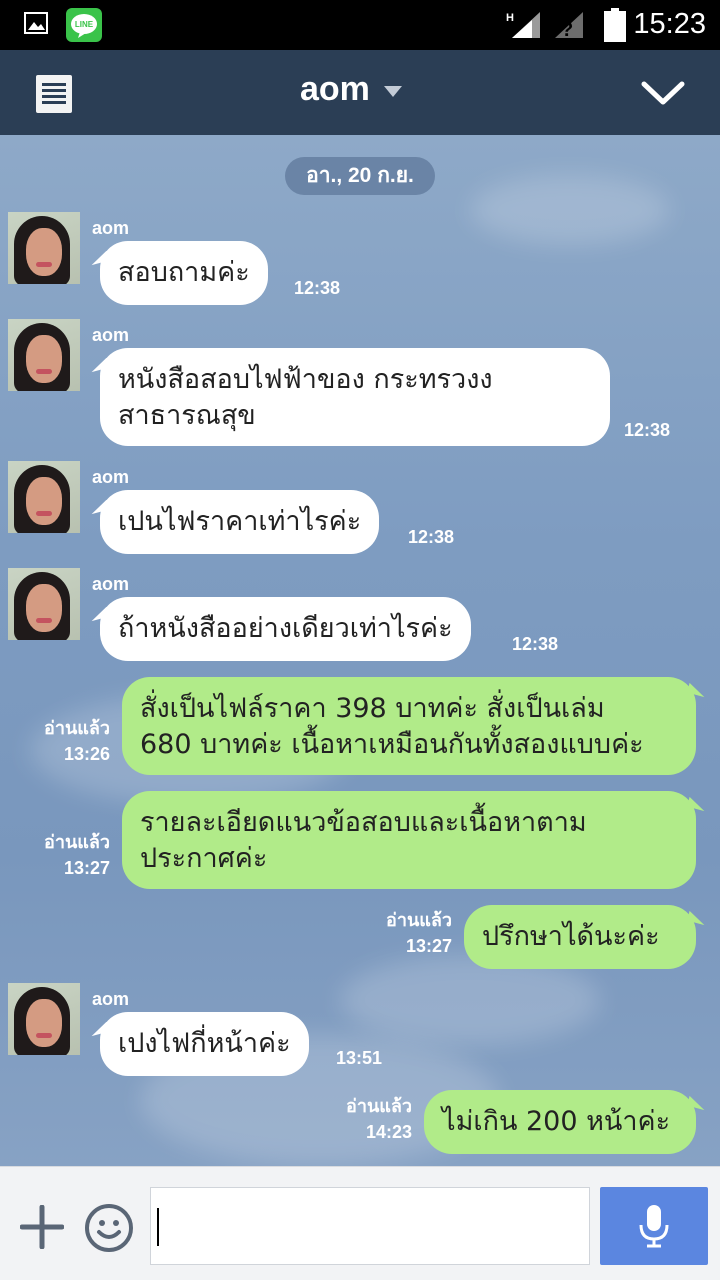 Image resolution: width=720 pixels, height=1280 pixels. I want to click on message-input-field, so click(370, 1226).